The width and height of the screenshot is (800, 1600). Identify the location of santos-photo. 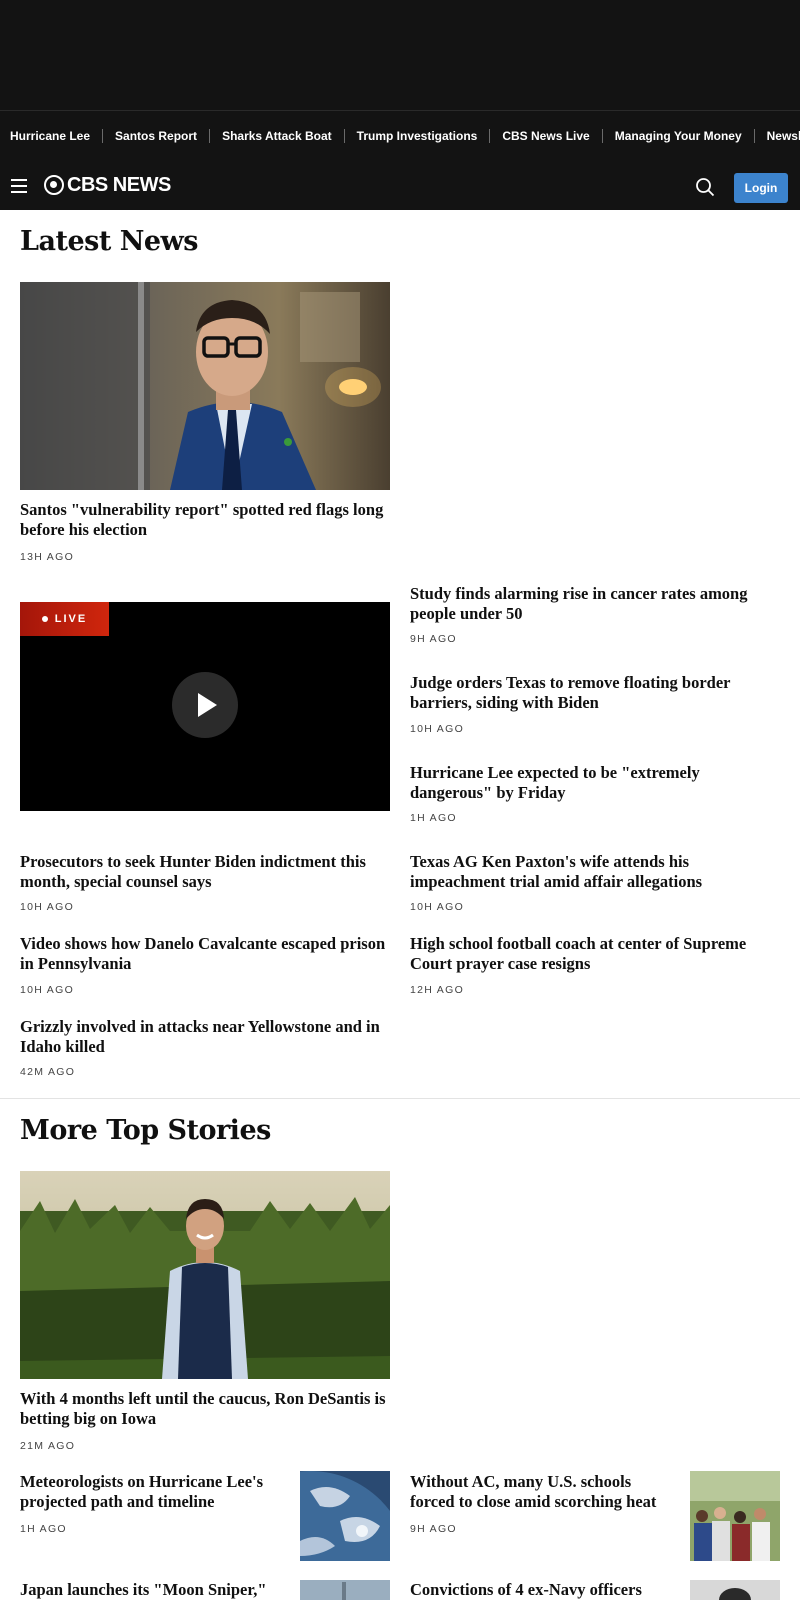
(205, 386).